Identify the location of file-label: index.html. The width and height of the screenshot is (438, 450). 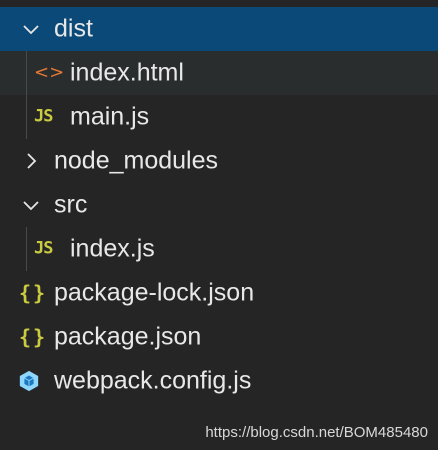
(127, 72).